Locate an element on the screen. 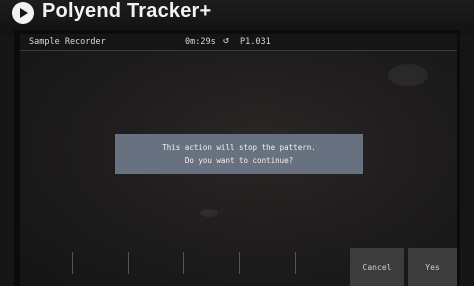  screen-title: Sample Recorder is located at coordinates (67, 42).